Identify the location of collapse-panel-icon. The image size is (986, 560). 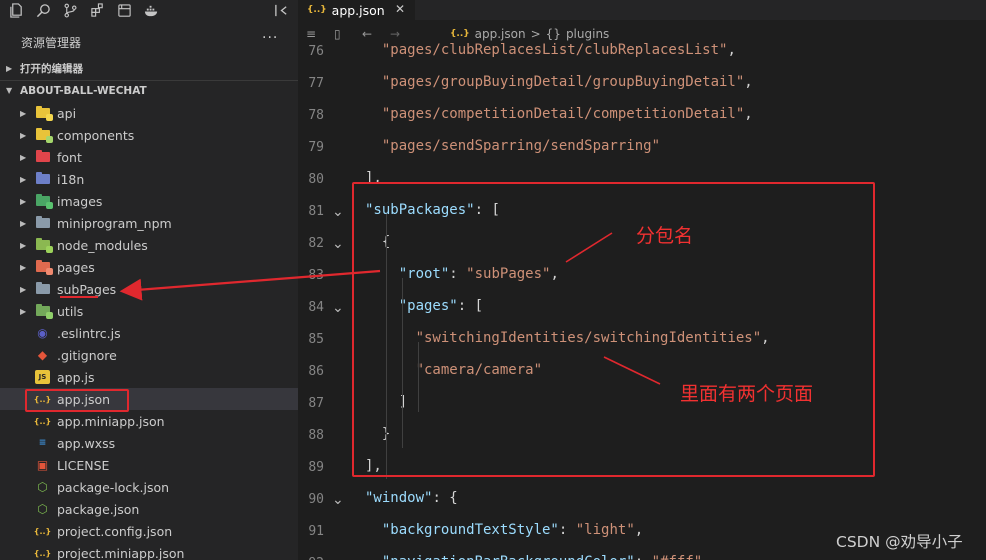
(281, 10).